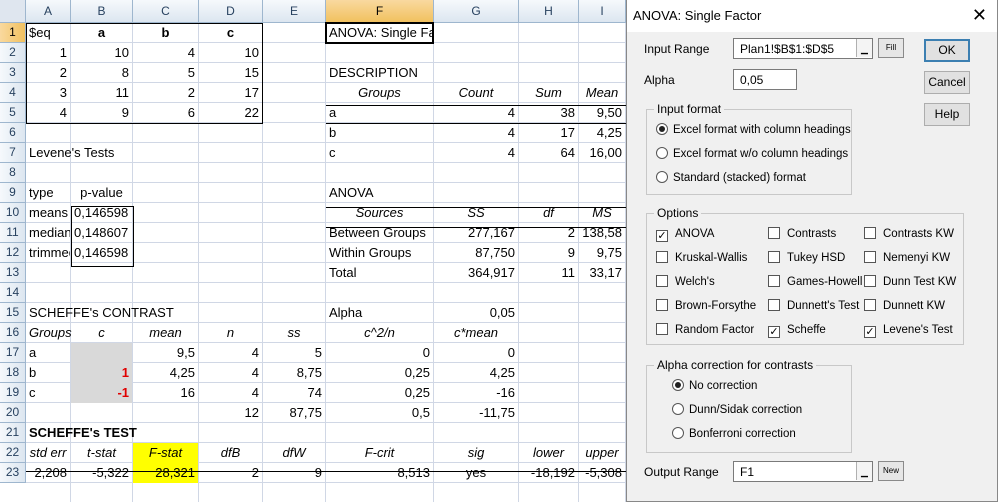 This screenshot has height=502, width=998. I want to click on corr-opts-radio-1: Dunn/Sidak correction, so click(737, 410).